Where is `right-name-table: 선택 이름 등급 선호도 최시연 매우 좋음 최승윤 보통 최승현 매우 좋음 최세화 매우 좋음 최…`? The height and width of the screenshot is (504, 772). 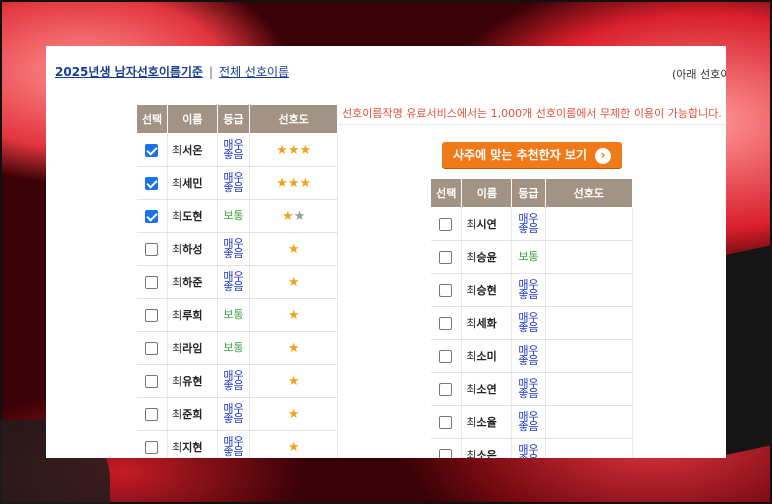
right-name-table: 선택 이름 등급 선호도 최시연 매우 좋음 최승윤 보통 최승현 매우 좋음 최세화 매우 좋음 최… is located at coordinates (531, 318).